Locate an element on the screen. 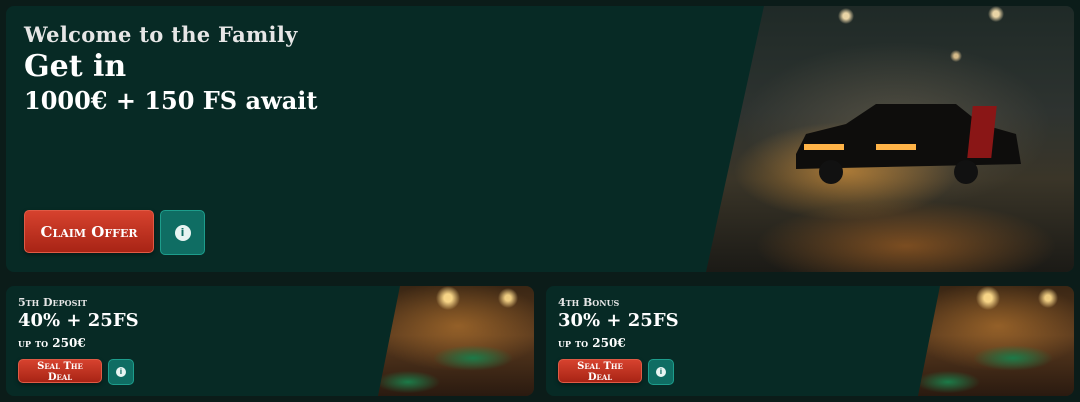  hero-offer-text: 1000€ + 150 FS await is located at coordinates (171, 100).